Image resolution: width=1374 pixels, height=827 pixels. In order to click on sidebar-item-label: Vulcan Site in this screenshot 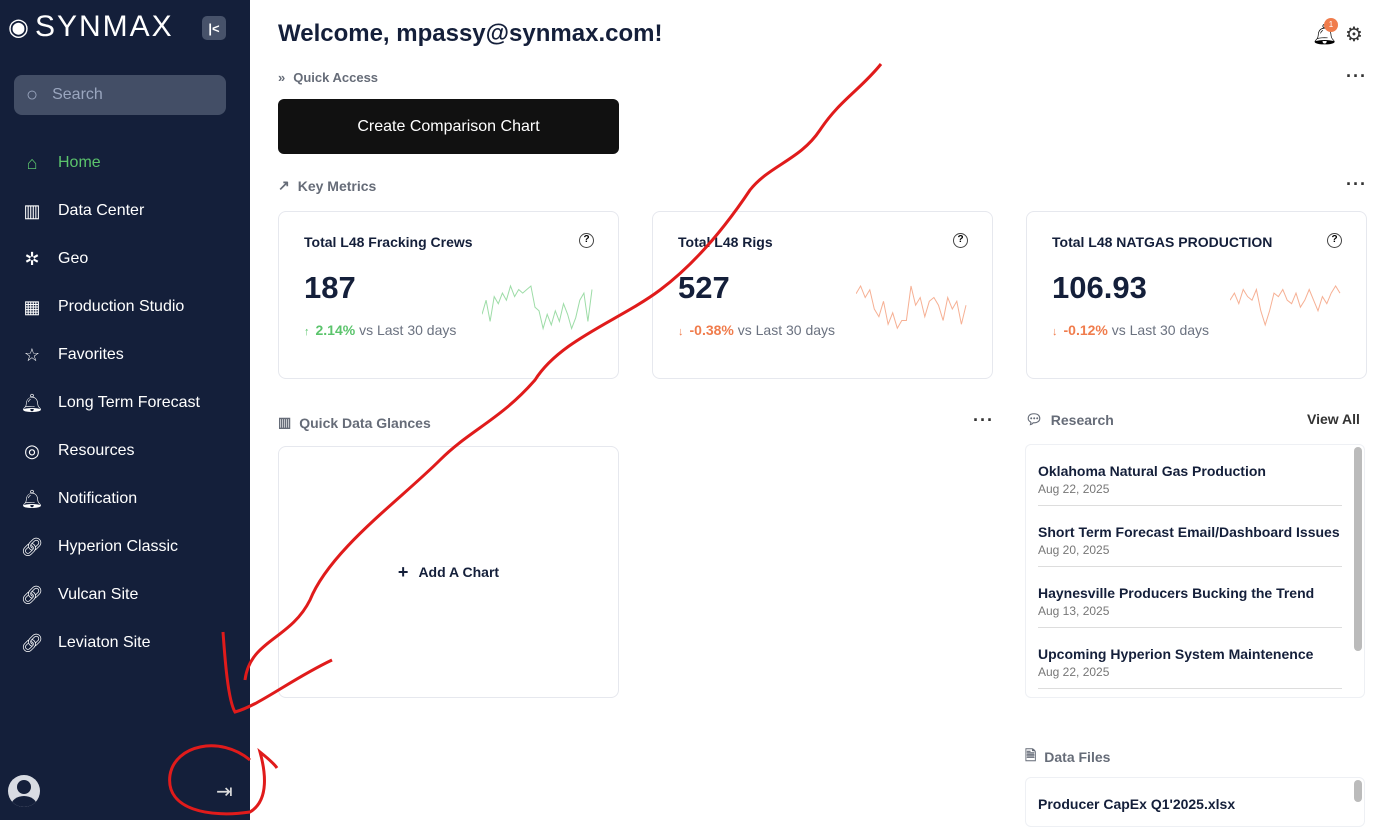, I will do `click(98, 594)`.